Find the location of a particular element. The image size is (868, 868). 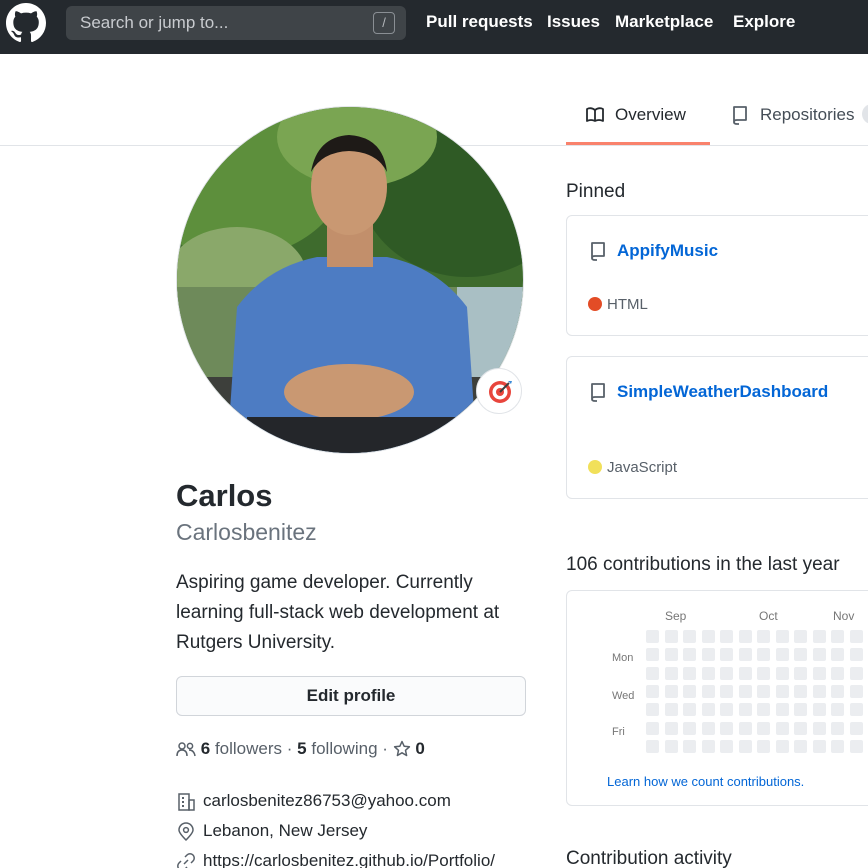

nav-issues: Issues is located at coordinates (573, 22).